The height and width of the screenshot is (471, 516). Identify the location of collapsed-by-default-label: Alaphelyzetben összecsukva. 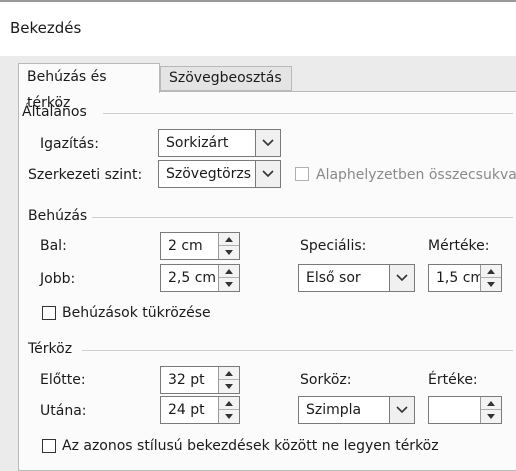
(416, 175).